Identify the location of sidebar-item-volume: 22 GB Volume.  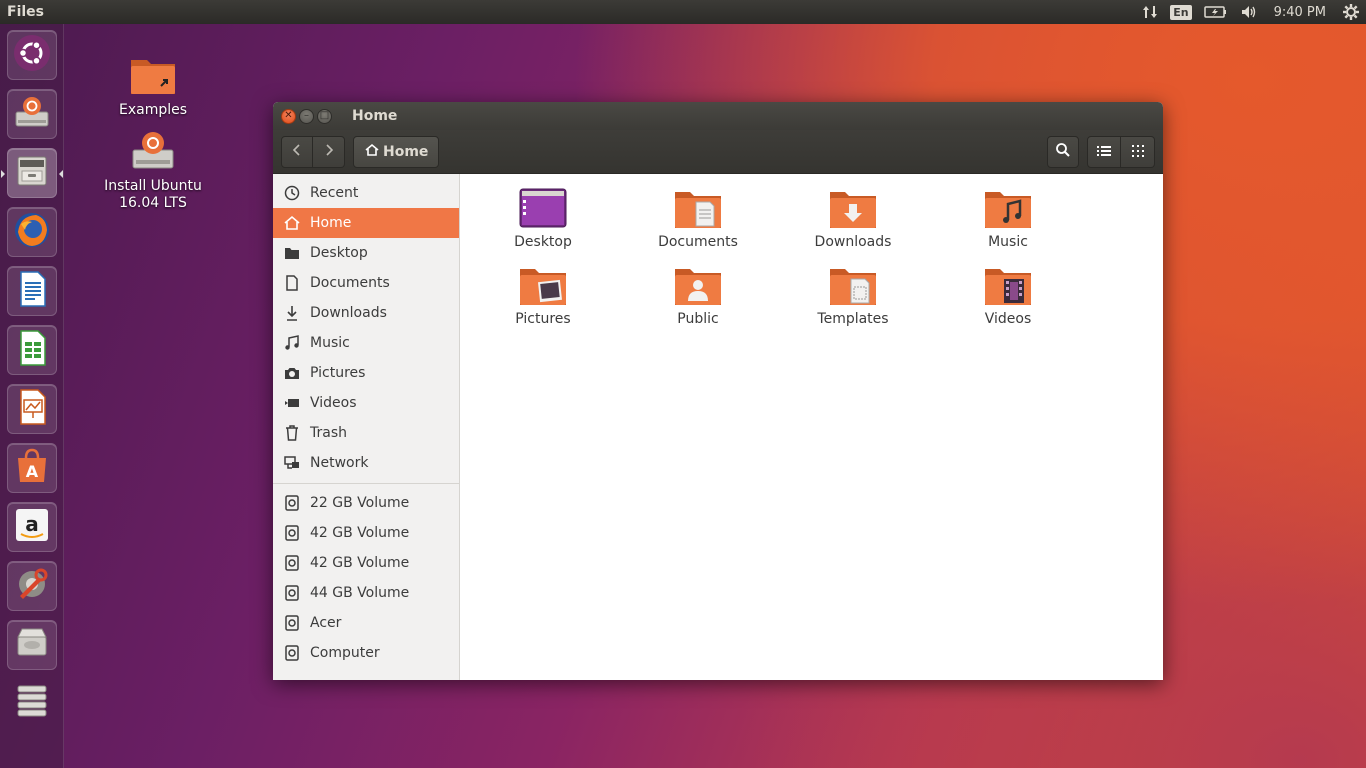
(366, 503).